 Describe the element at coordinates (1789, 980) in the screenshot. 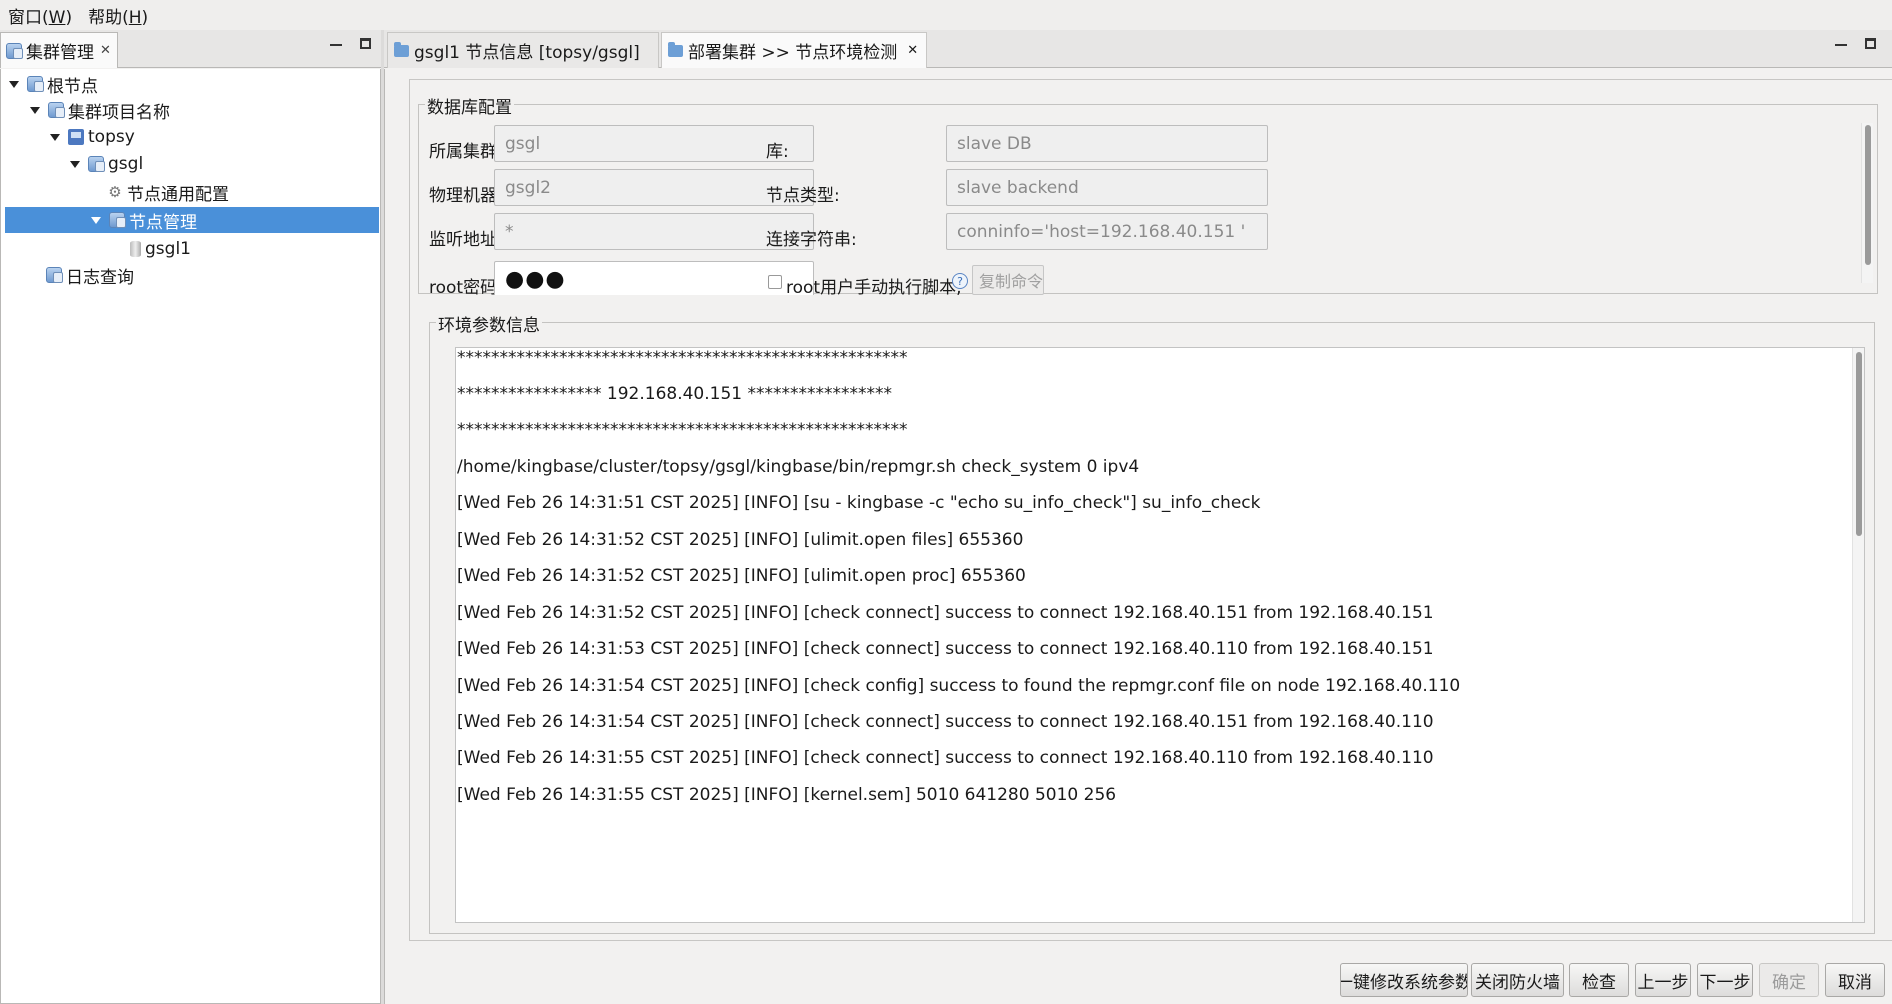

I see `ok-button: 确定` at that location.